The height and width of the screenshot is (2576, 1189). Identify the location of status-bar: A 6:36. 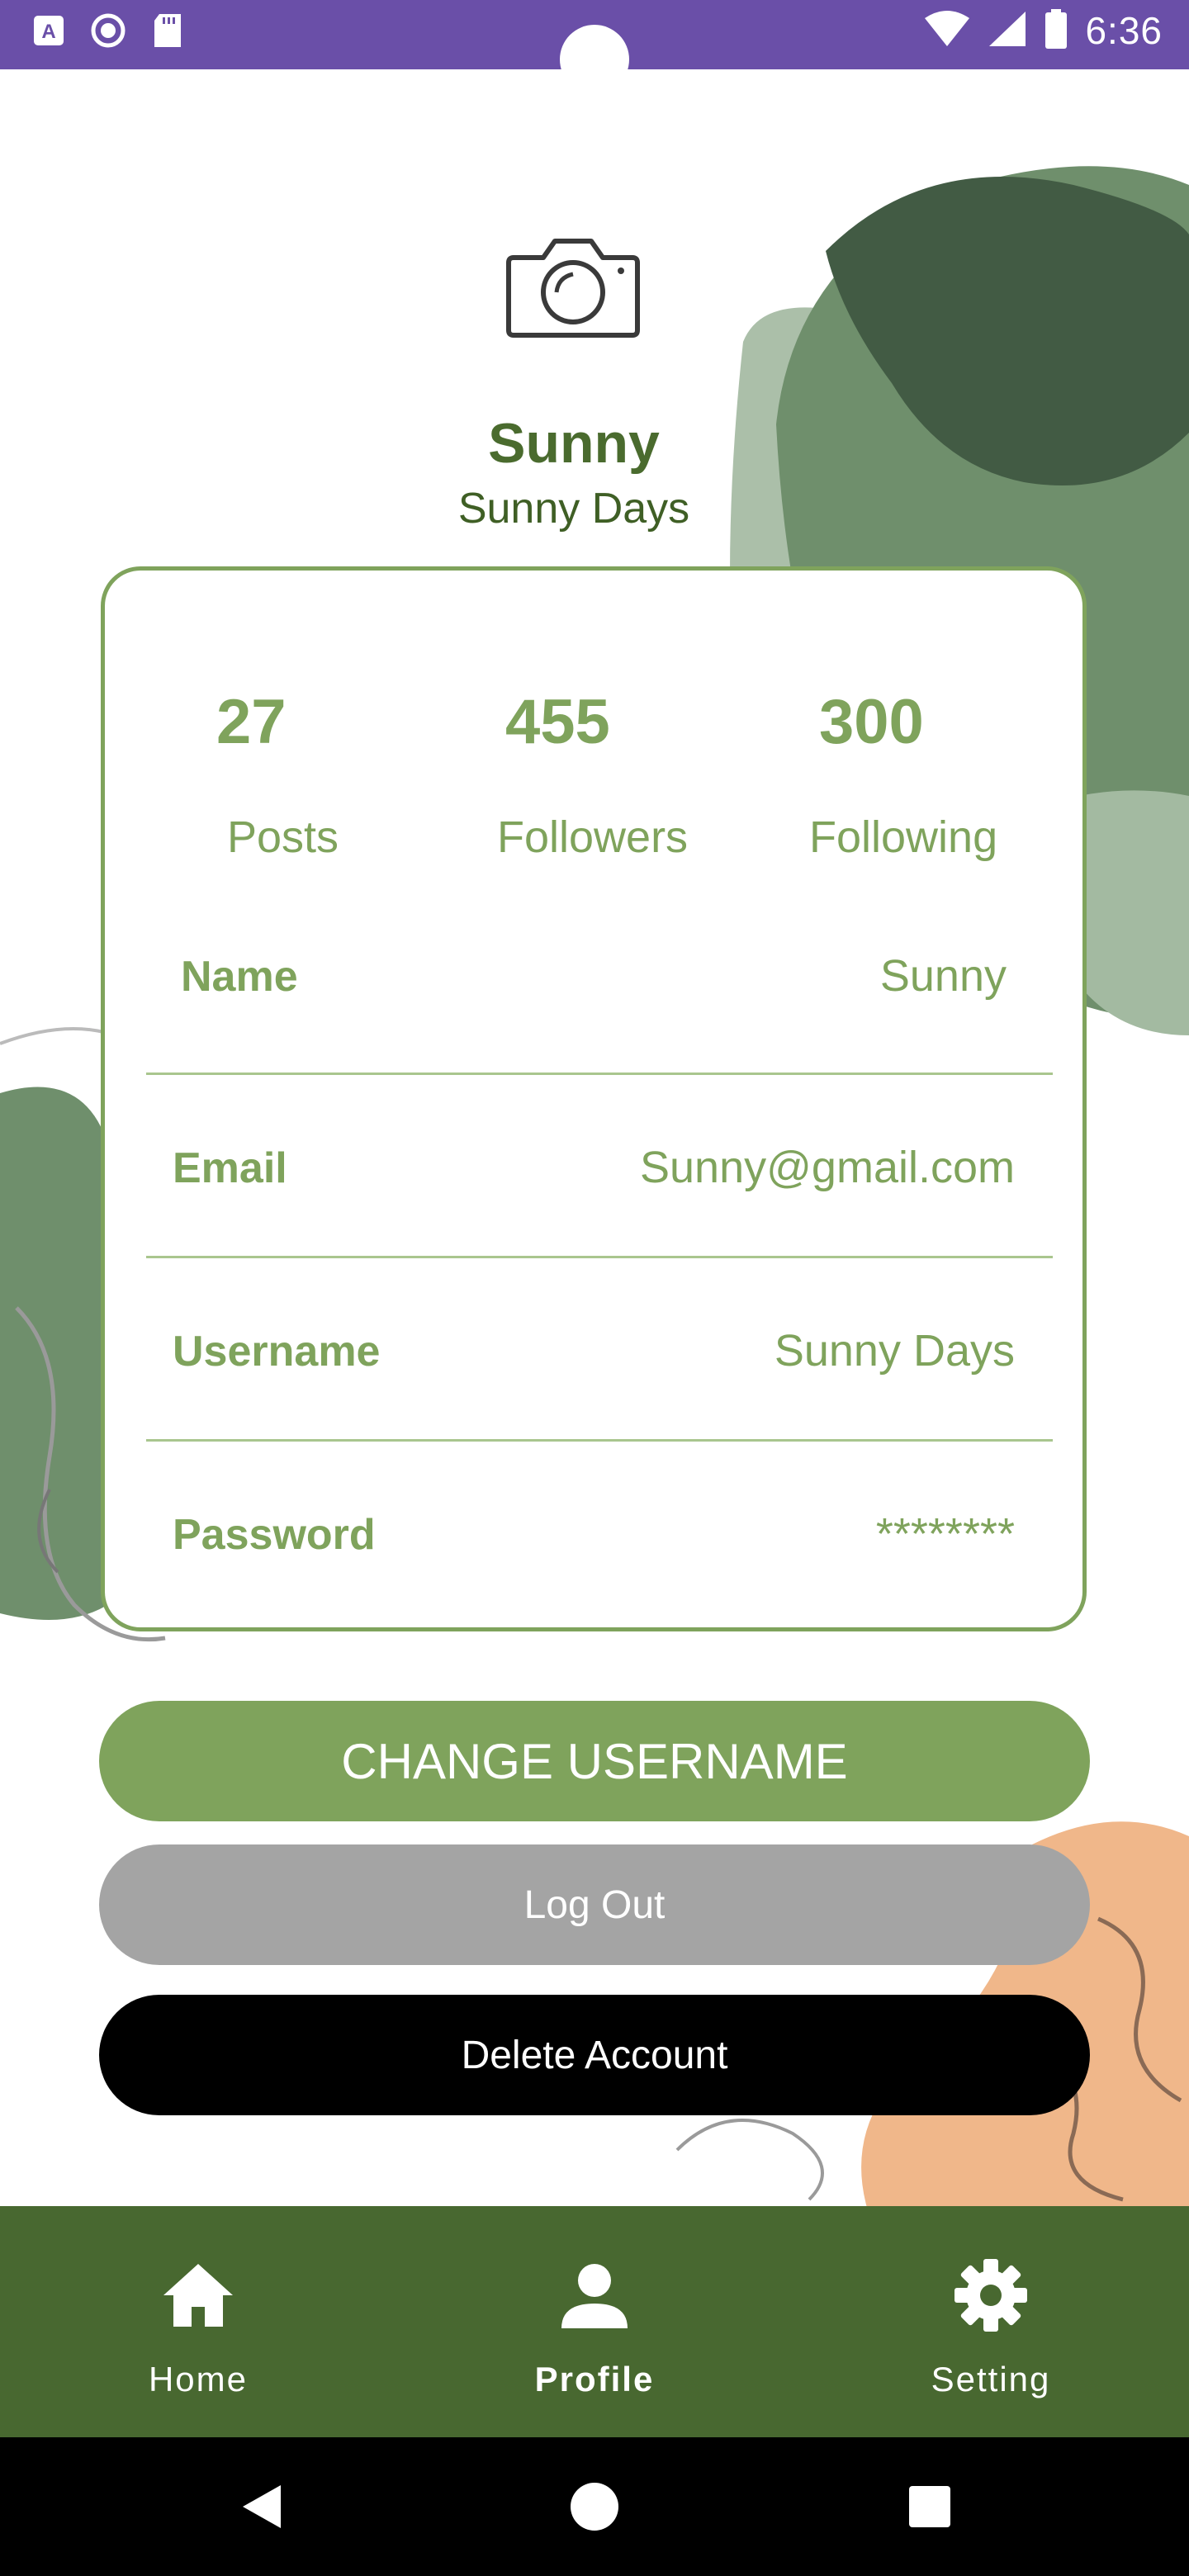
(594, 47).